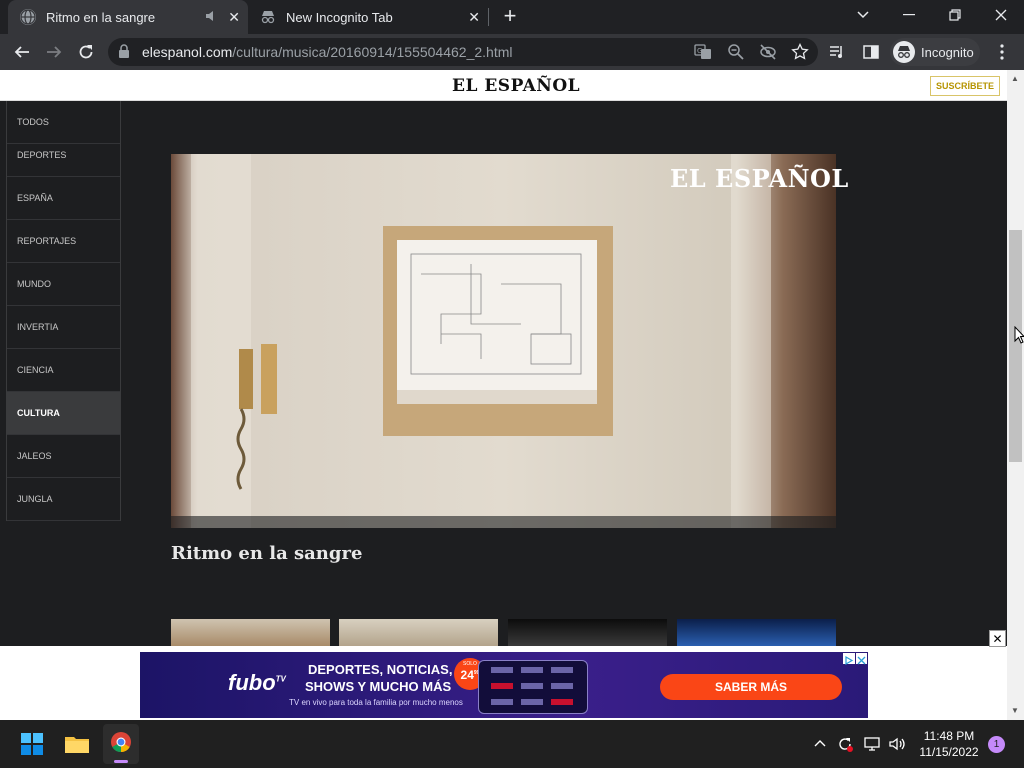 The width and height of the screenshot is (1024, 768). Describe the element at coordinates (63, 241) in the screenshot. I see `menu-item-reportajes: REPORTAJES` at that location.